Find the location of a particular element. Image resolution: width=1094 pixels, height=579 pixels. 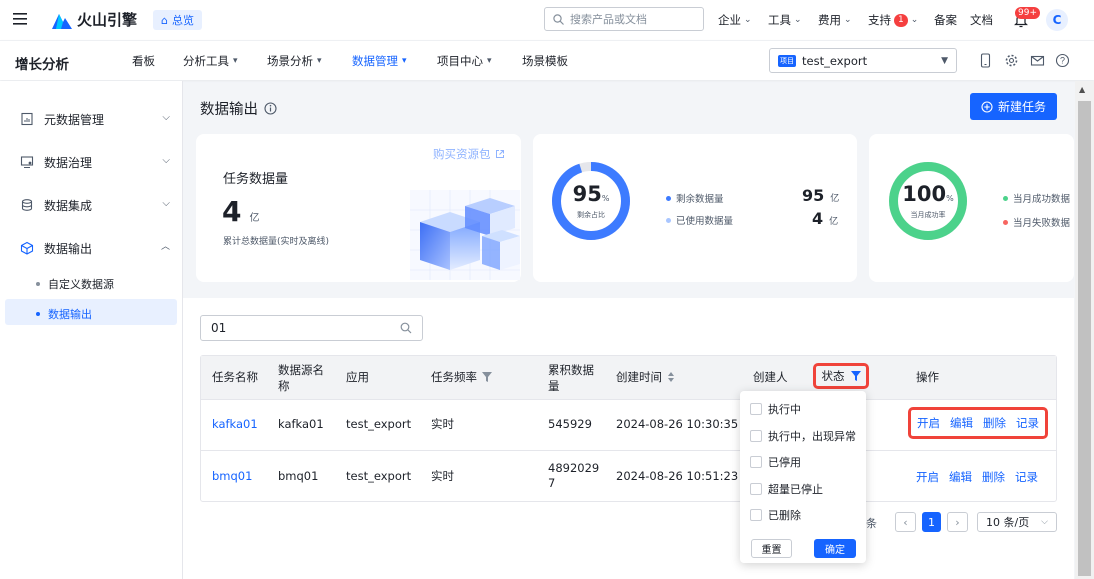

nav-tools: 工具 ⌄ is located at coordinates (785, 20).